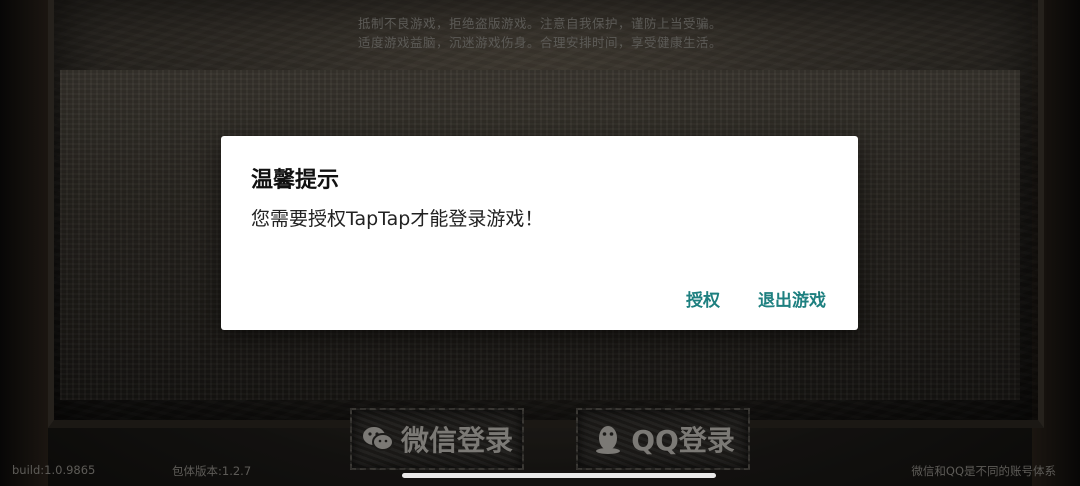 The height and width of the screenshot is (486, 1080). I want to click on home-indicator, so click(559, 475).